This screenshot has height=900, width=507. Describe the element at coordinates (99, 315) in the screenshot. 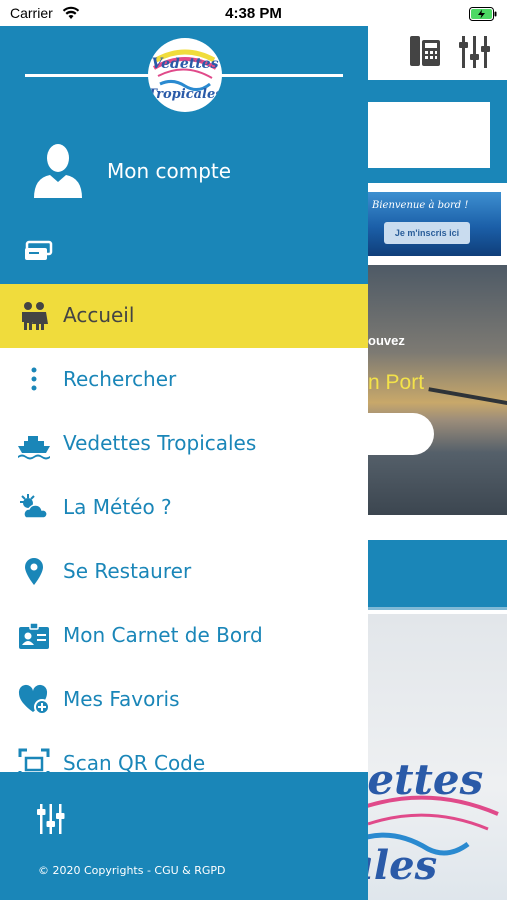

I see `menu-label-accueil: Accueil` at that location.